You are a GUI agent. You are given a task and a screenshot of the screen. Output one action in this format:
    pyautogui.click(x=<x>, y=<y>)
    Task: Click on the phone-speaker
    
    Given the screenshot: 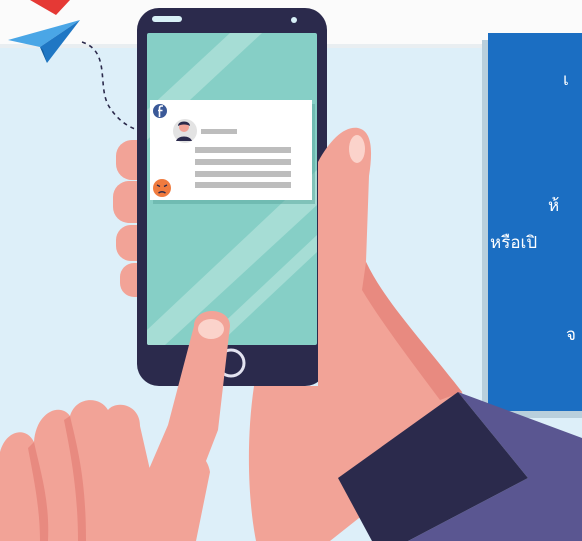 What is the action you would take?
    pyautogui.click(x=167, y=19)
    